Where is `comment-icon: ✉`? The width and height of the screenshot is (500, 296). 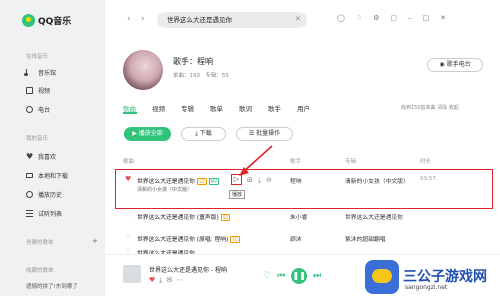 comment-icon: ✉ is located at coordinates (169, 280).